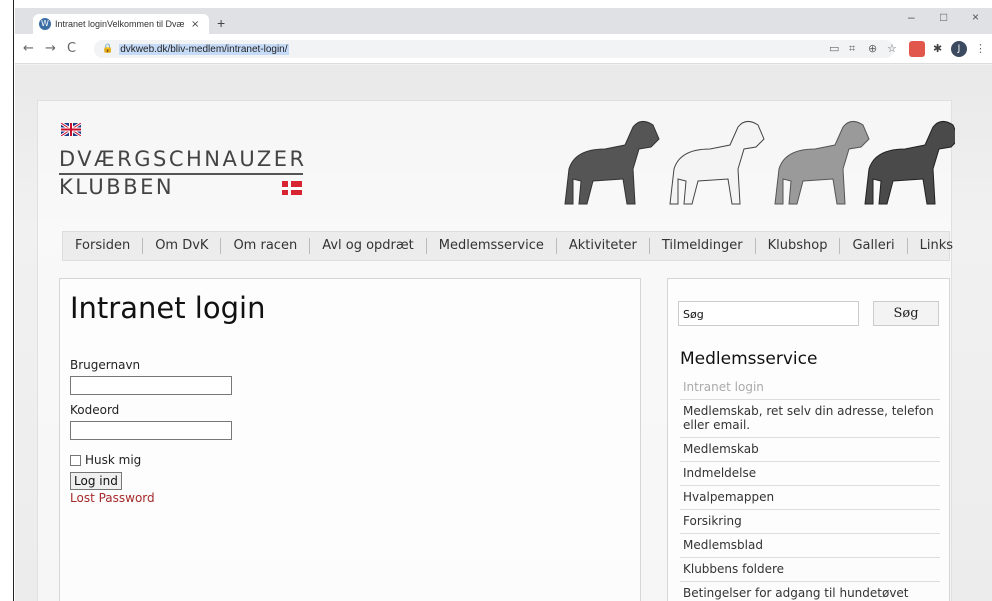 Image resolution: width=992 pixels, height=601 pixels. What do you see at coordinates (834, 48) in the screenshot?
I see `cast-icon: ▭` at bounding box center [834, 48].